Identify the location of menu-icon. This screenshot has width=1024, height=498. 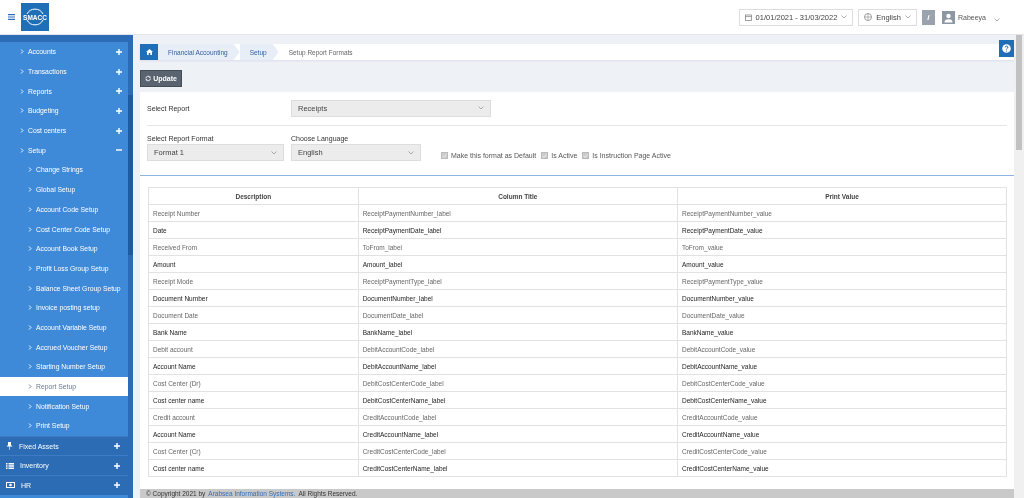
(11, 17).